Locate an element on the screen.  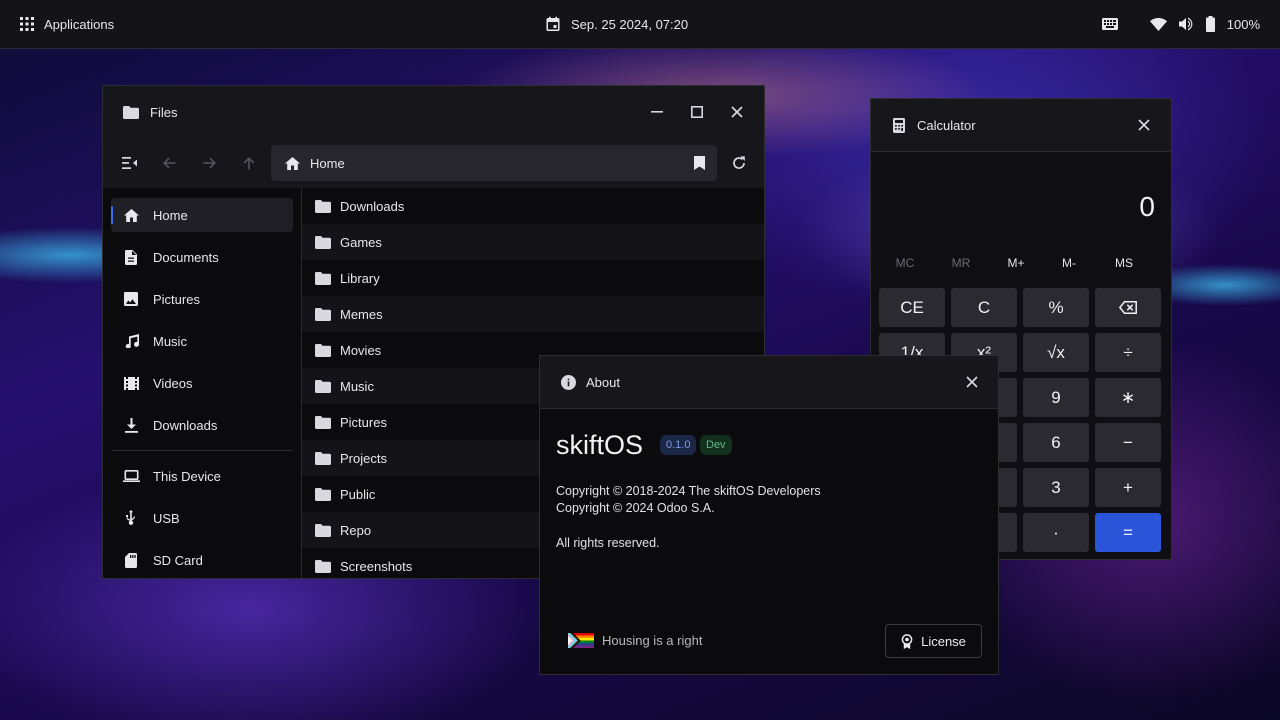
sidebar-item-label: Music is located at coordinates (170, 341).